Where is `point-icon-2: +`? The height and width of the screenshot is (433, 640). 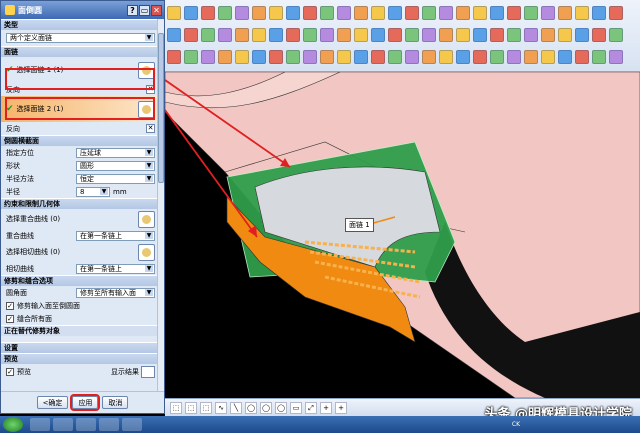
point-icon-2: + is located at coordinates (341, 407).